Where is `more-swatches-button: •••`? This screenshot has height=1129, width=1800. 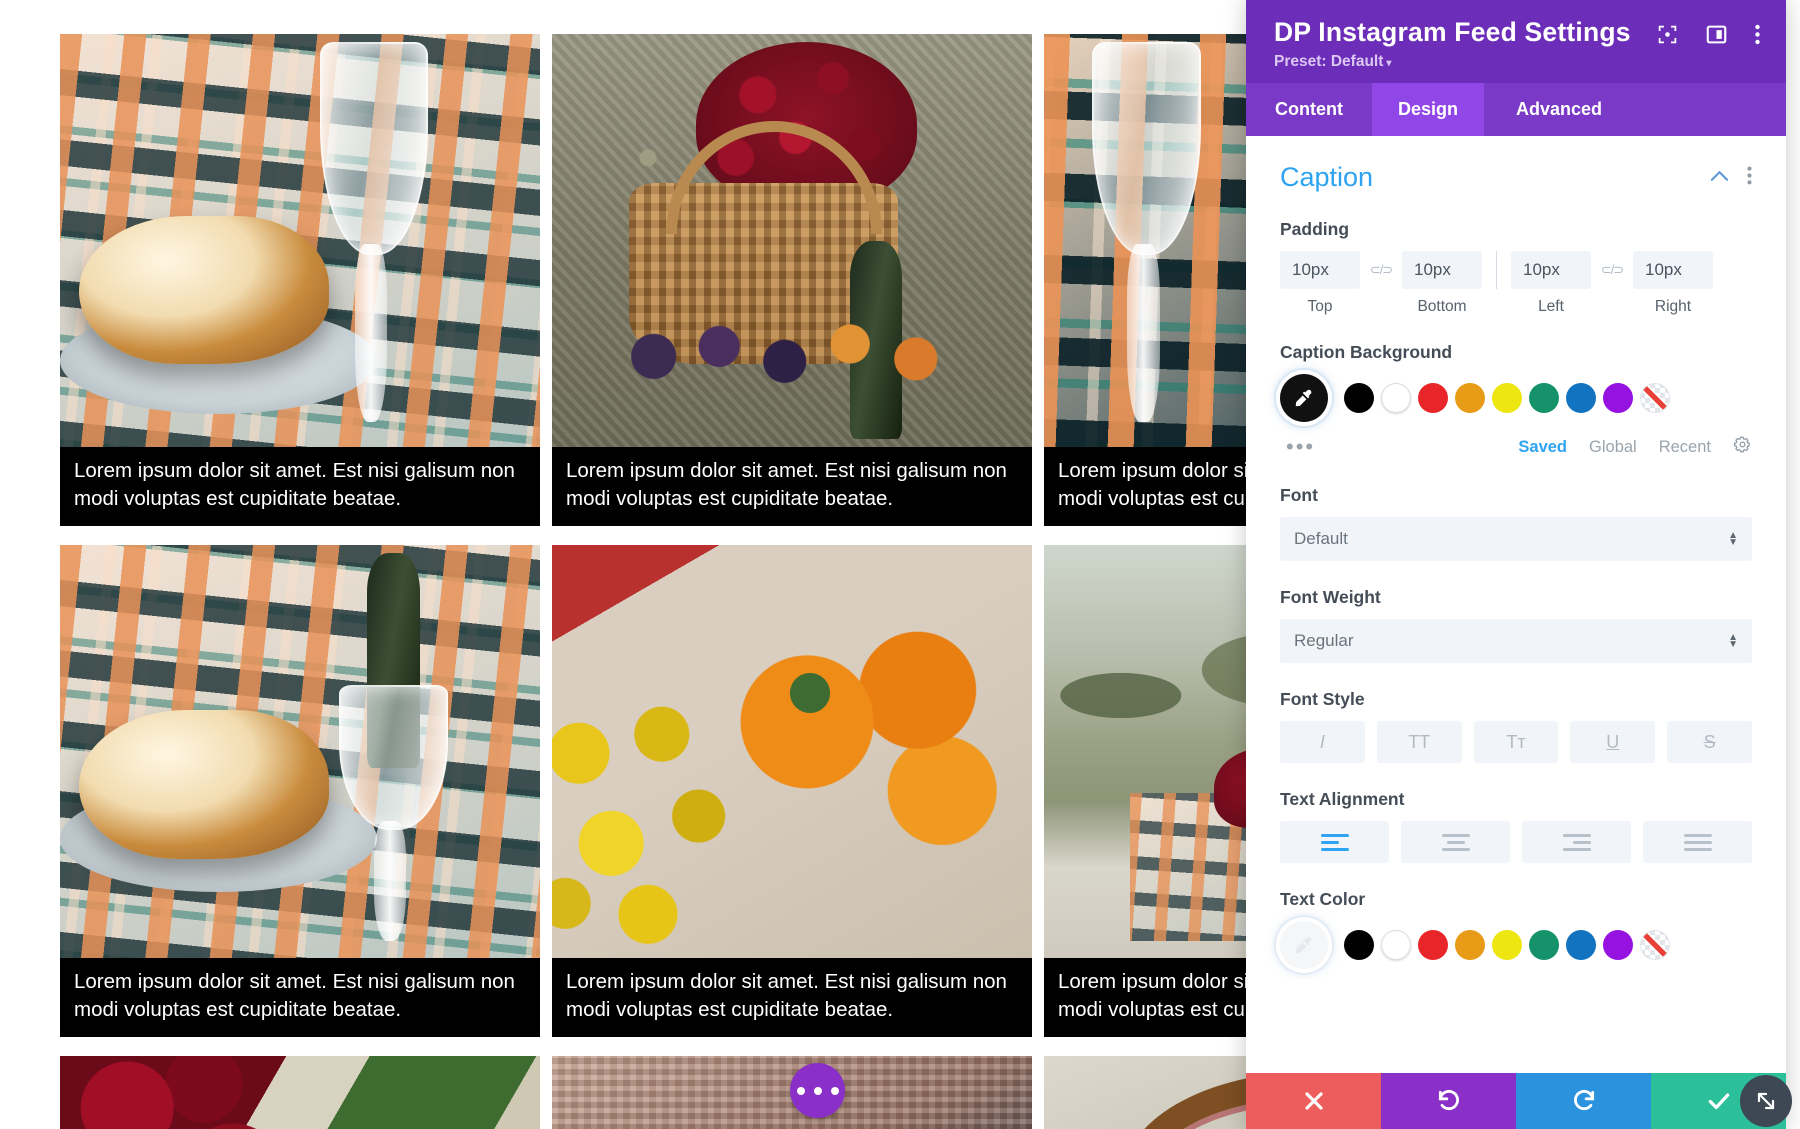
more-swatches-button: ••• is located at coordinates (1300, 447).